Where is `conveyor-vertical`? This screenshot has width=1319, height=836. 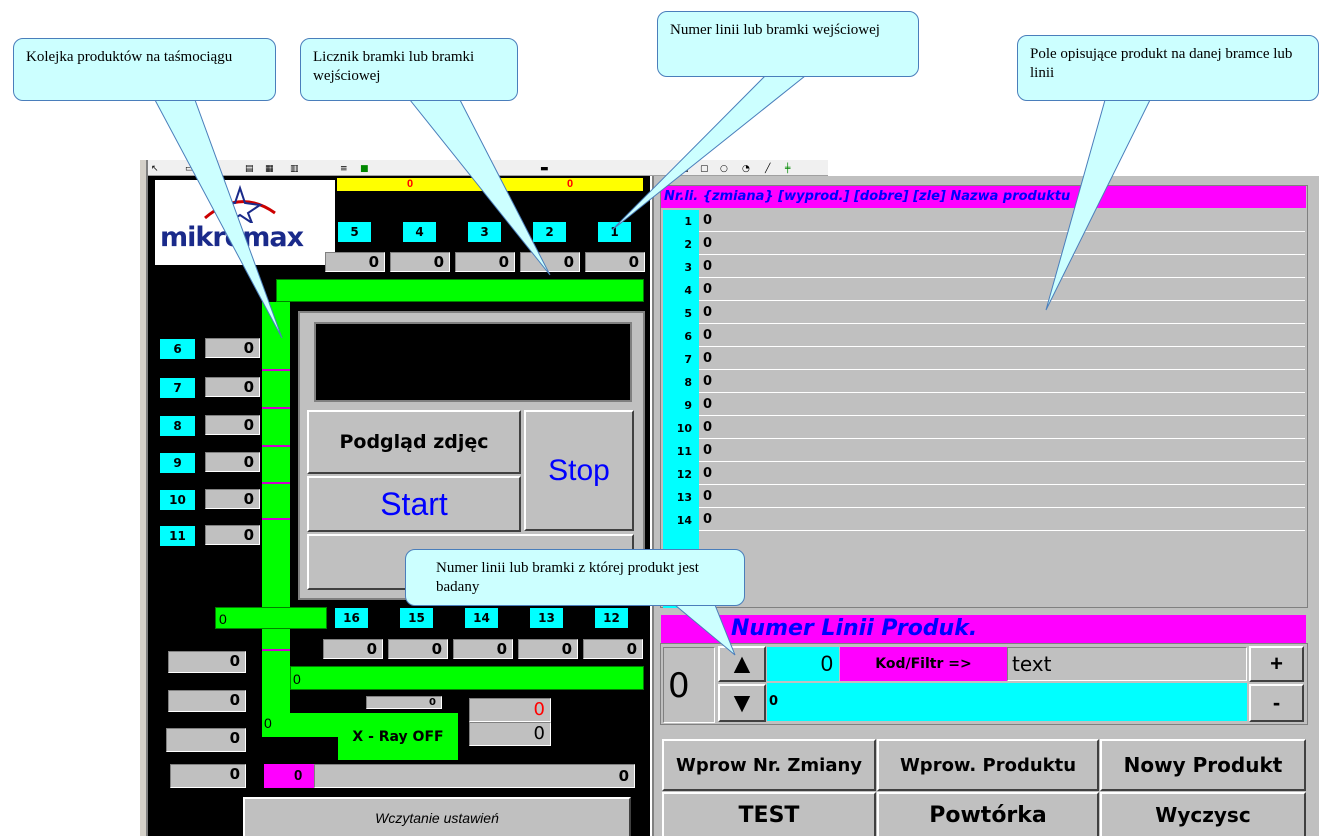 conveyor-vertical is located at coordinates (276, 515).